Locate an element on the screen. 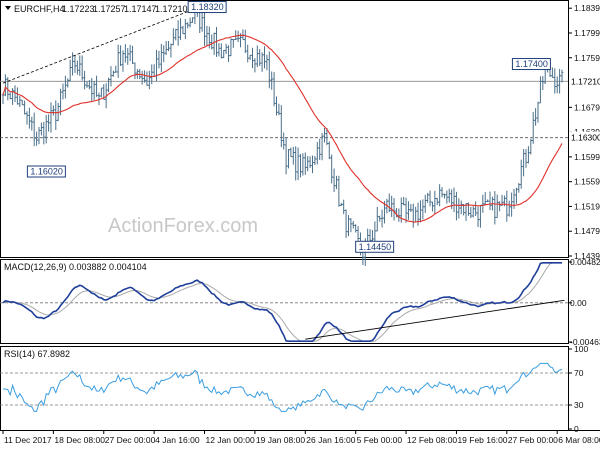 This screenshot has width=600, height=450. rsi-y-tick-label: 0 is located at coordinates (576, 429).